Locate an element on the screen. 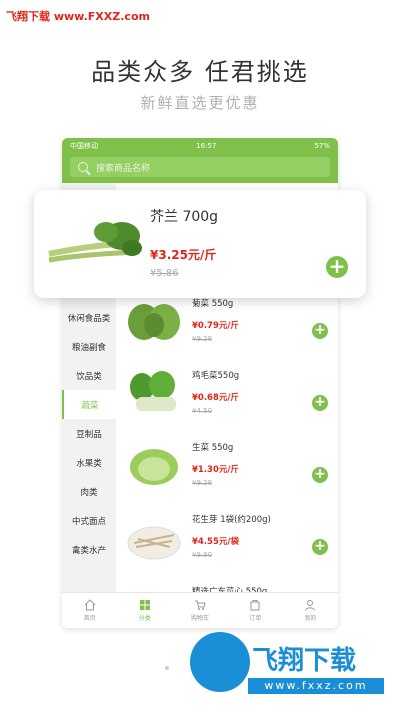  tab-label: 购物车 is located at coordinates (200, 618).